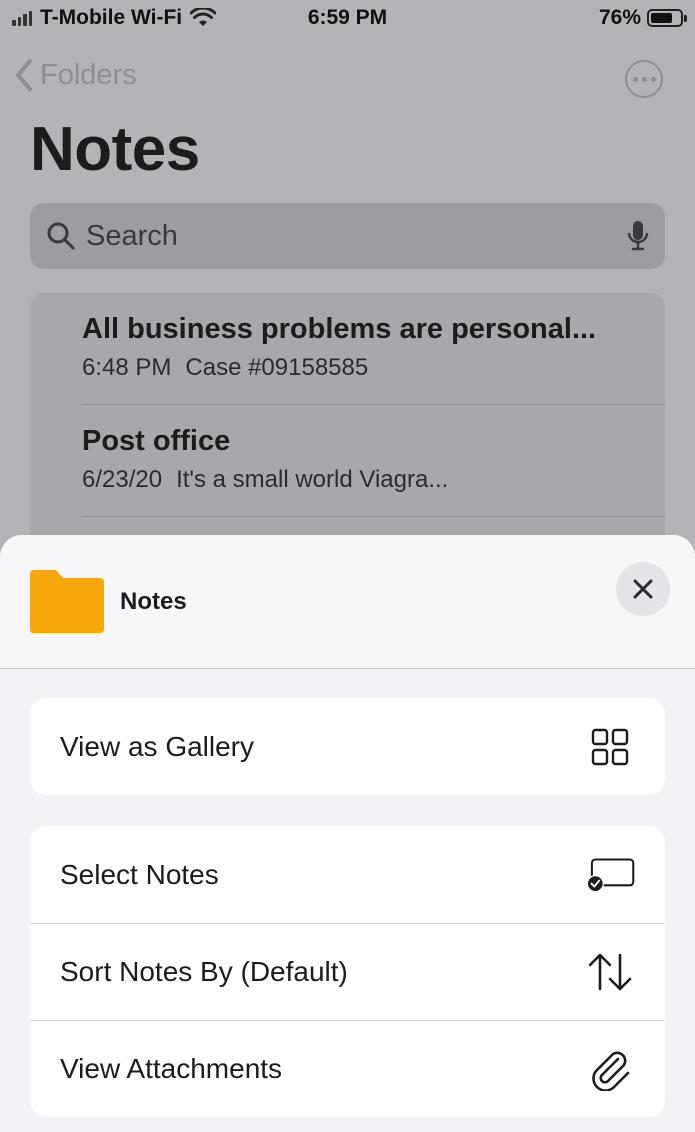 Image resolution: width=695 pixels, height=1132 pixels. What do you see at coordinates (610, 1069) in the screenshot?
I see `paperclip-icon` at bounding box center [610, 1069].